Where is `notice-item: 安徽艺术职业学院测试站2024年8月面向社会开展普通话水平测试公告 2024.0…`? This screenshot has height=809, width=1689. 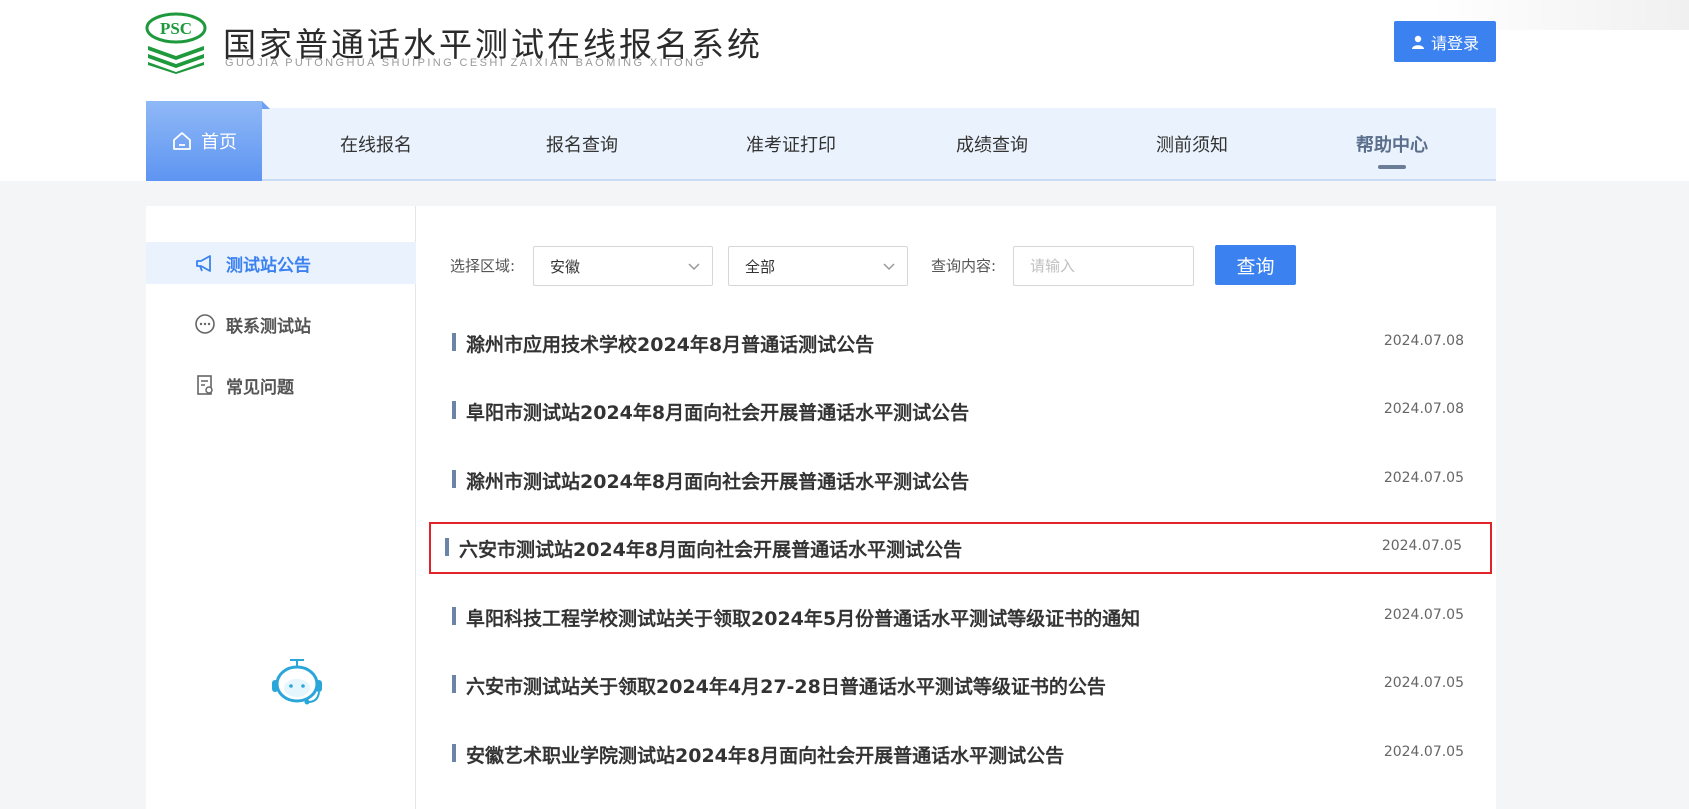 notice-item: 安徽艺术职业学院测试站2024年8月面向社会开展普通话水平测试公告 2024.0… is located at coordinates (965, 754).